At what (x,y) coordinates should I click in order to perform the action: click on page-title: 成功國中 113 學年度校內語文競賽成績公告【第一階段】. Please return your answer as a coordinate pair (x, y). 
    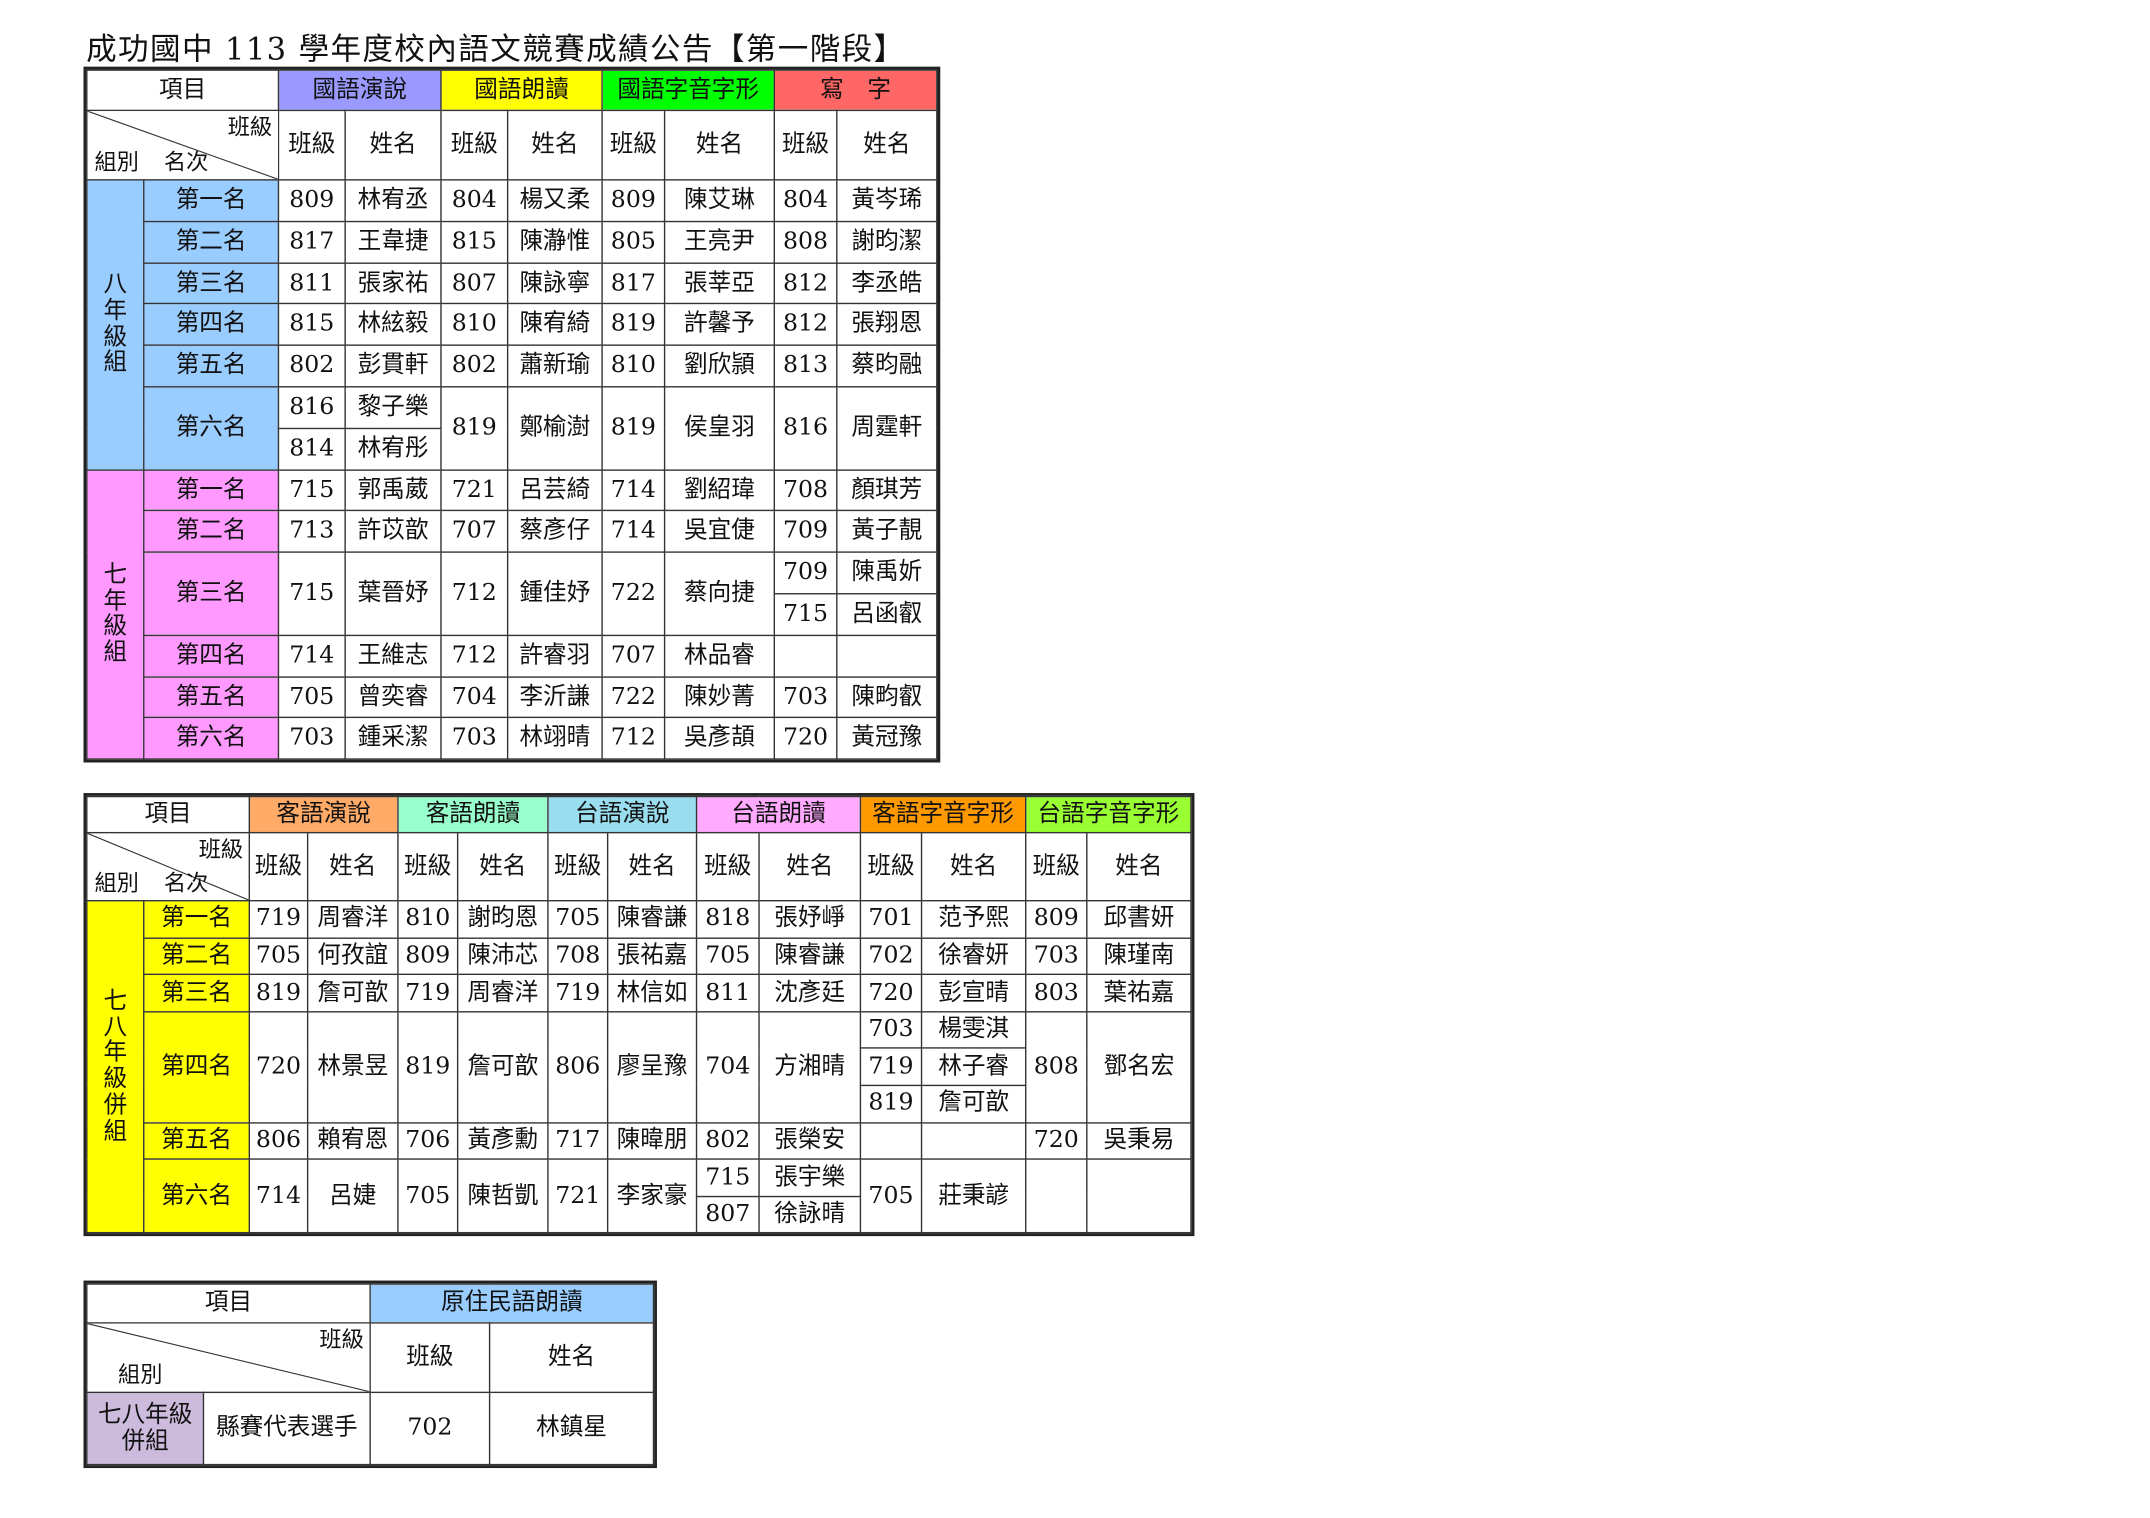
    Looking at the image, I should click on (496, 51).